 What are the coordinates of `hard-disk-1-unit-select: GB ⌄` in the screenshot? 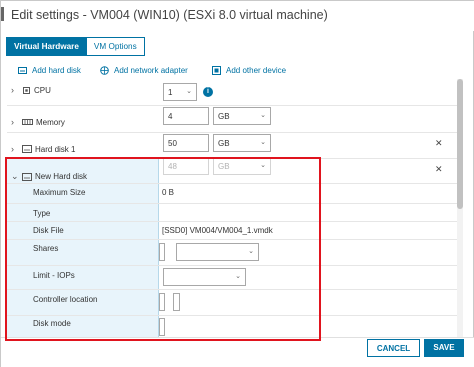 It's located at (242, 143).